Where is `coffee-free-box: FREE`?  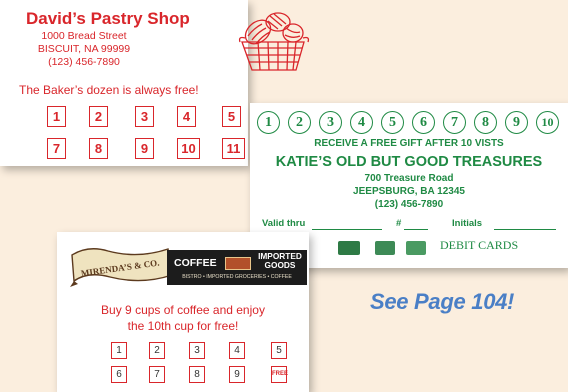 coffee-free-box: FREE is located at coordinates (279, 374).